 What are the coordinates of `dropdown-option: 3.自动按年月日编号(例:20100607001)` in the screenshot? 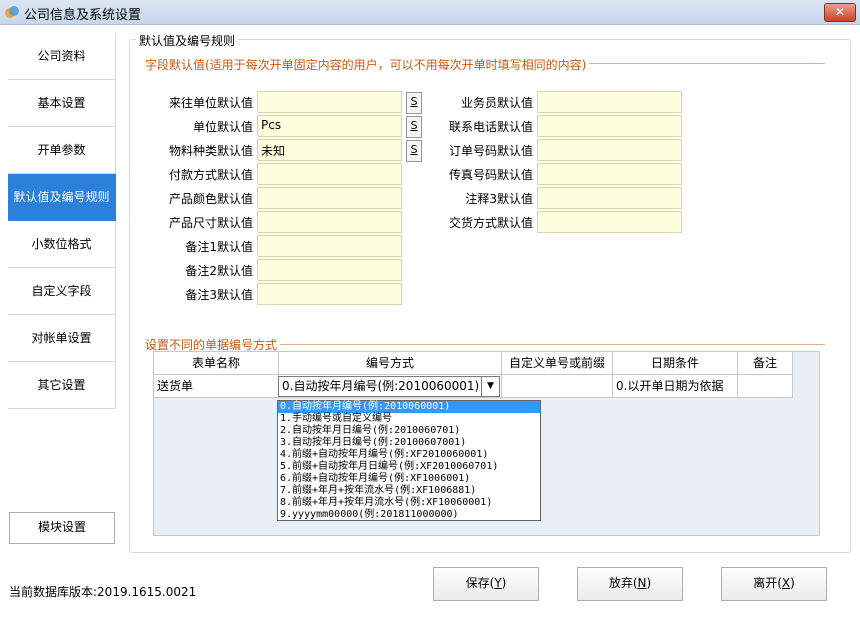 It's located at (409, 443).